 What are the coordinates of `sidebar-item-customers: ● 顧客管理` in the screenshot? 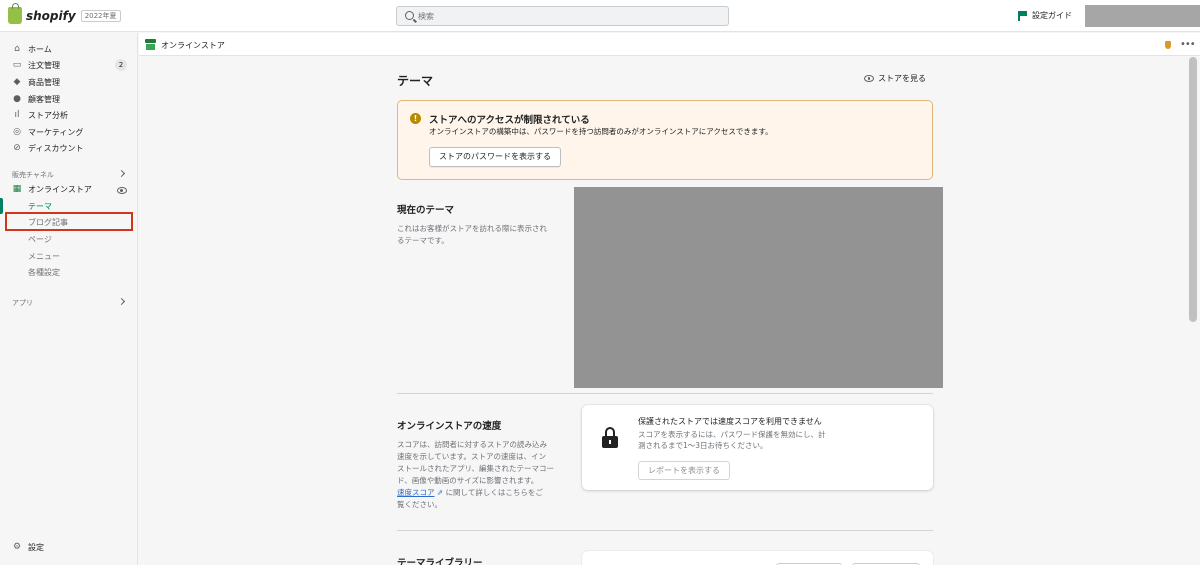 It's located at (69, 99).